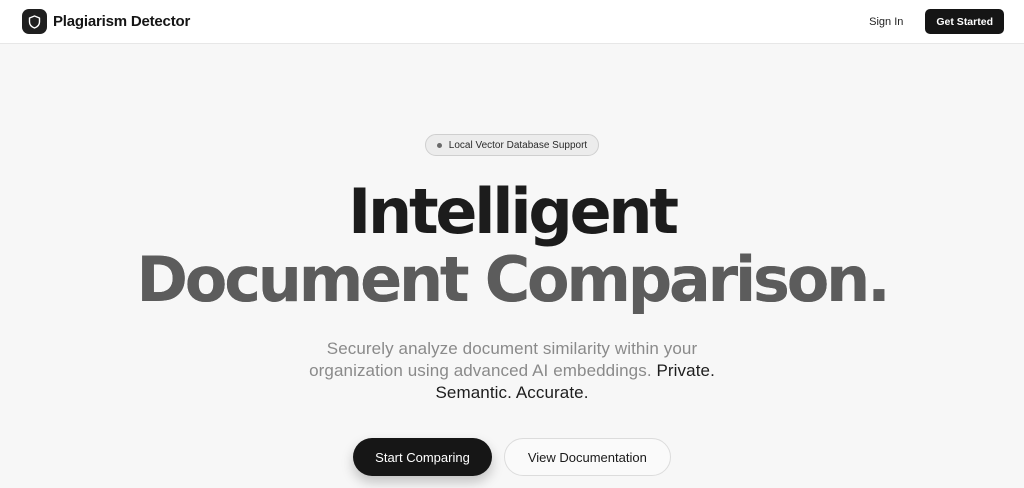 Image resolution: width=1024 pixels, height=488 pixels. Describe the element at coordinates (518, 145) in the screenshot. I see `badge-text: Local Vector Database Support` at that location.